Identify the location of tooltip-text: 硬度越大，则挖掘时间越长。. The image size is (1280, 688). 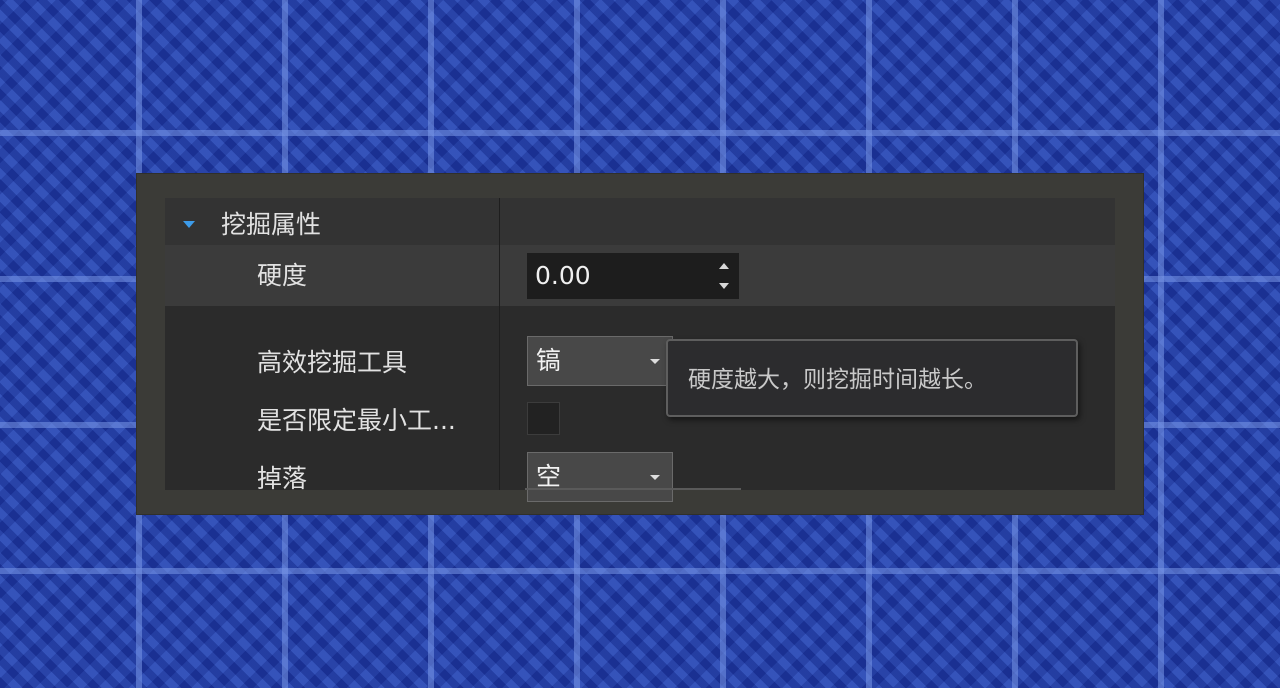
(837, 380).